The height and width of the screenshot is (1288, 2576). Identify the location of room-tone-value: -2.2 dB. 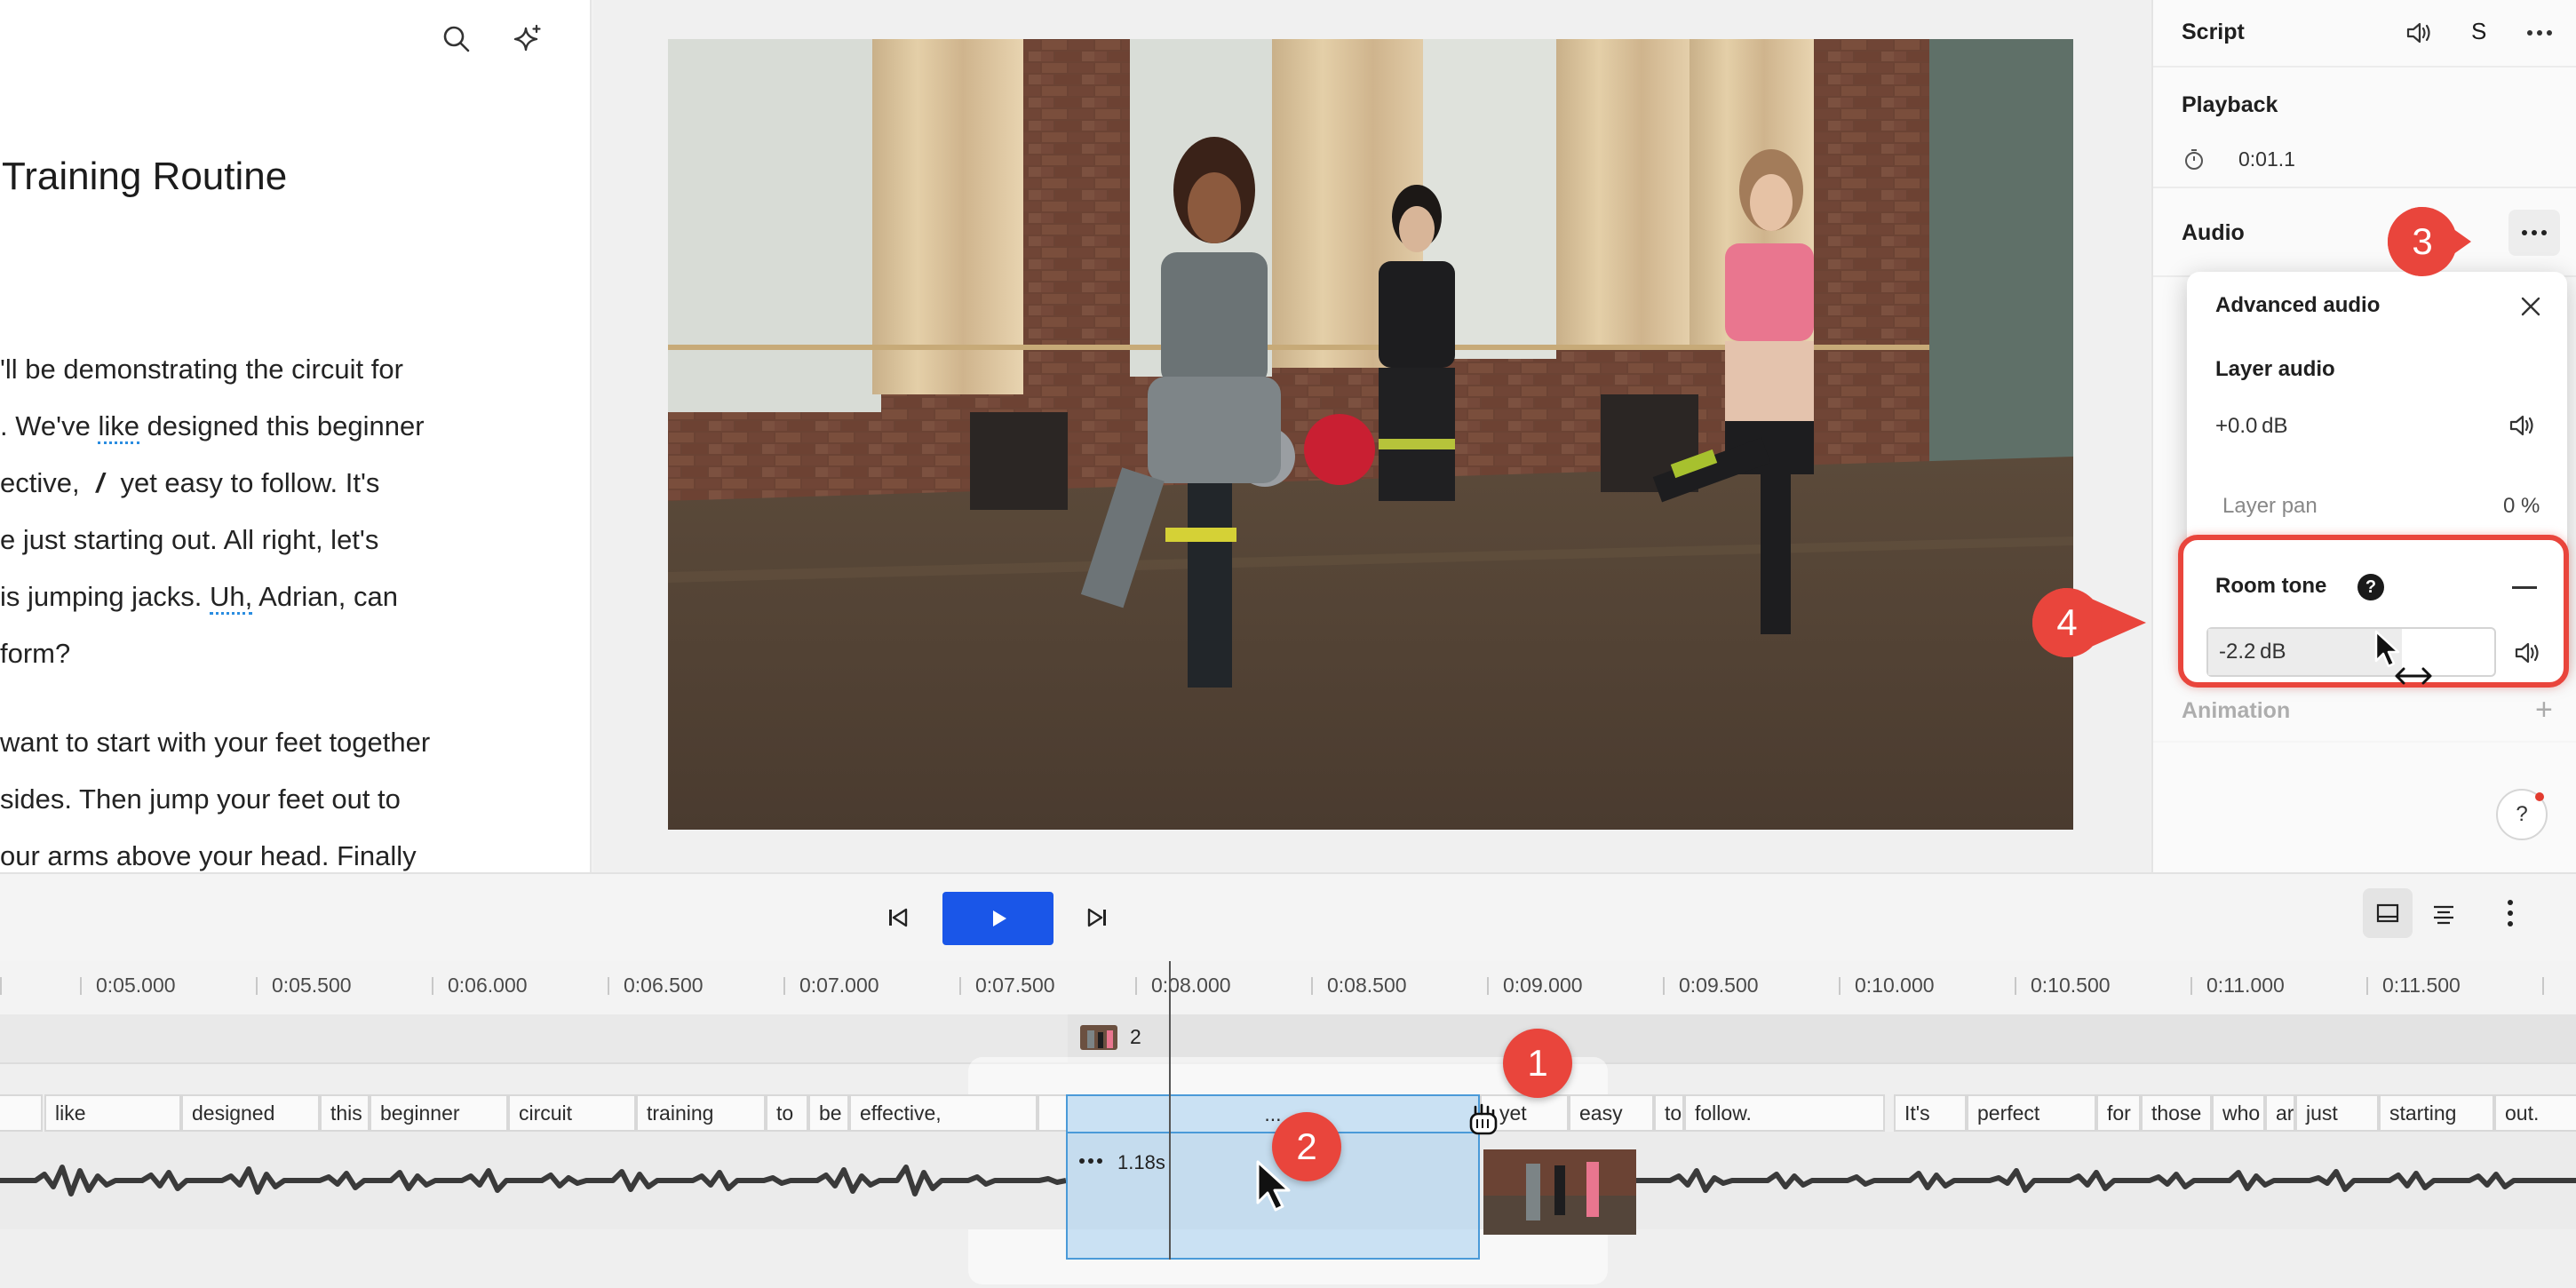
(2252, 652).